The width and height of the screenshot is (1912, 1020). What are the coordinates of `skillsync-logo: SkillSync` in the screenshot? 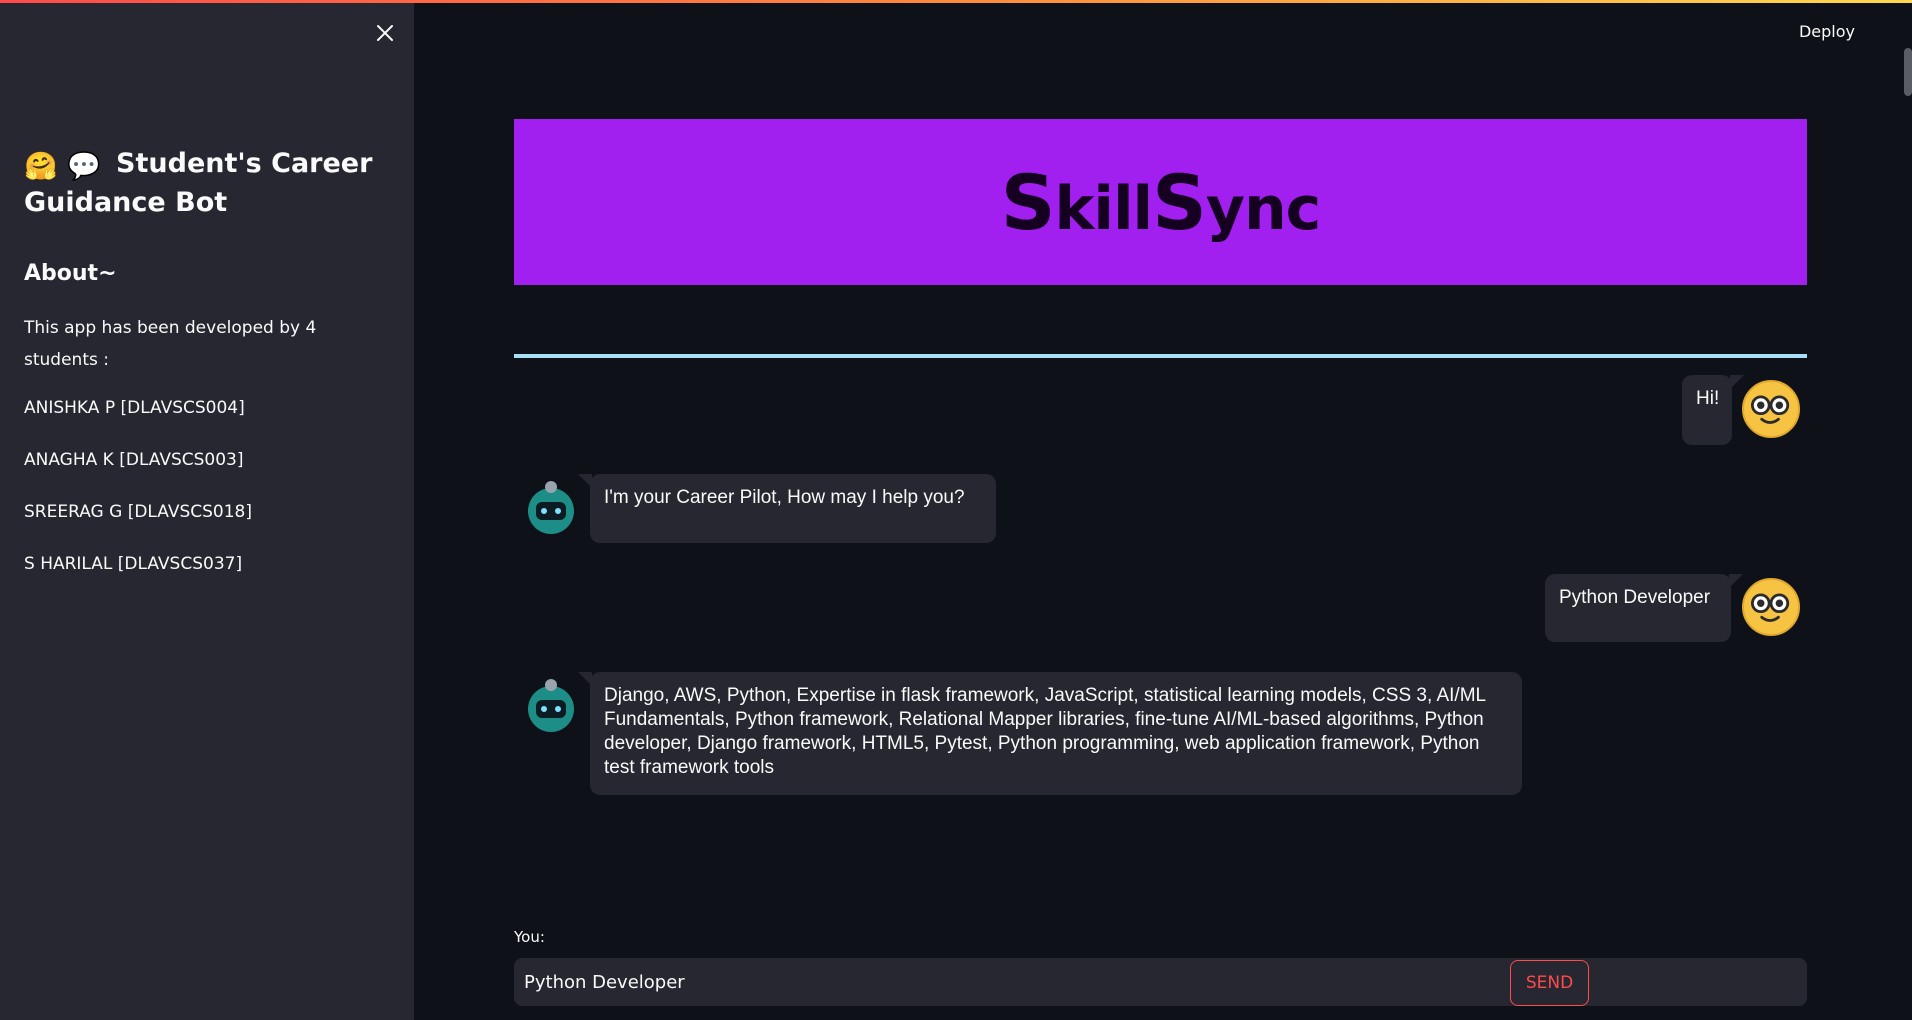 It's located at (1161, 202).